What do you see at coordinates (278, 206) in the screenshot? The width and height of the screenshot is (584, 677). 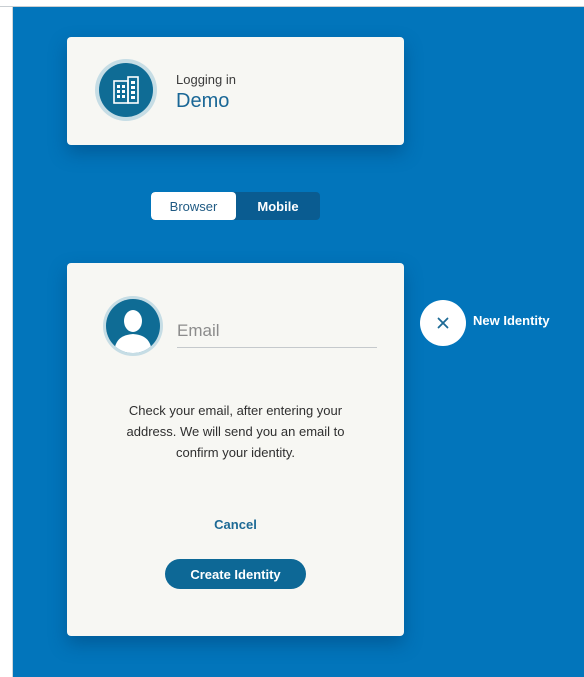 I see `tab-mobile: Mobile` at bounding box center [278, 206].